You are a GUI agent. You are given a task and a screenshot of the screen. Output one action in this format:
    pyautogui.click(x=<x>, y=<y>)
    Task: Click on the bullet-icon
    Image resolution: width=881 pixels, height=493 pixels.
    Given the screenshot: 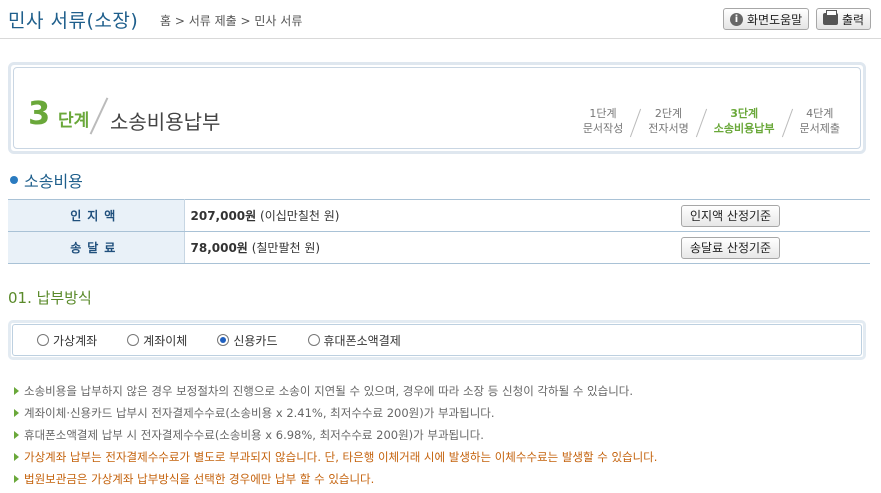 What is the action you would take?
    pyautogui.click(x=14, y=180)
    